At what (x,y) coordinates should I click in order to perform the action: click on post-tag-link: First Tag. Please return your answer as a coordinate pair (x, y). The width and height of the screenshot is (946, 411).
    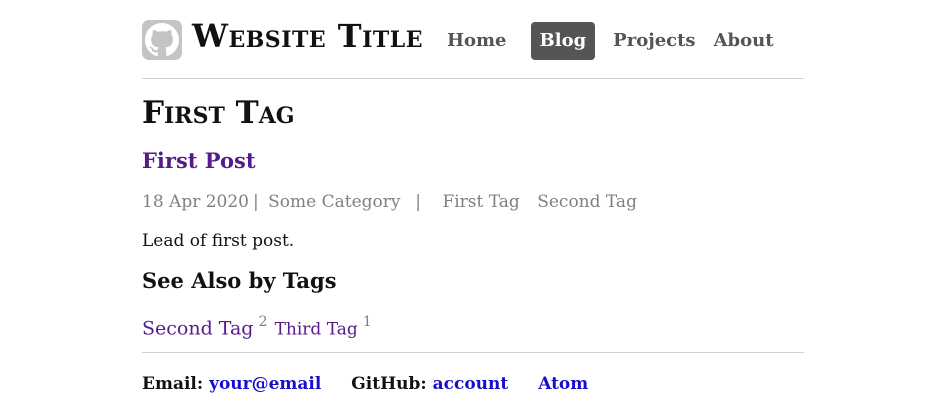
    Looking at the image, I should click on (480, 202).